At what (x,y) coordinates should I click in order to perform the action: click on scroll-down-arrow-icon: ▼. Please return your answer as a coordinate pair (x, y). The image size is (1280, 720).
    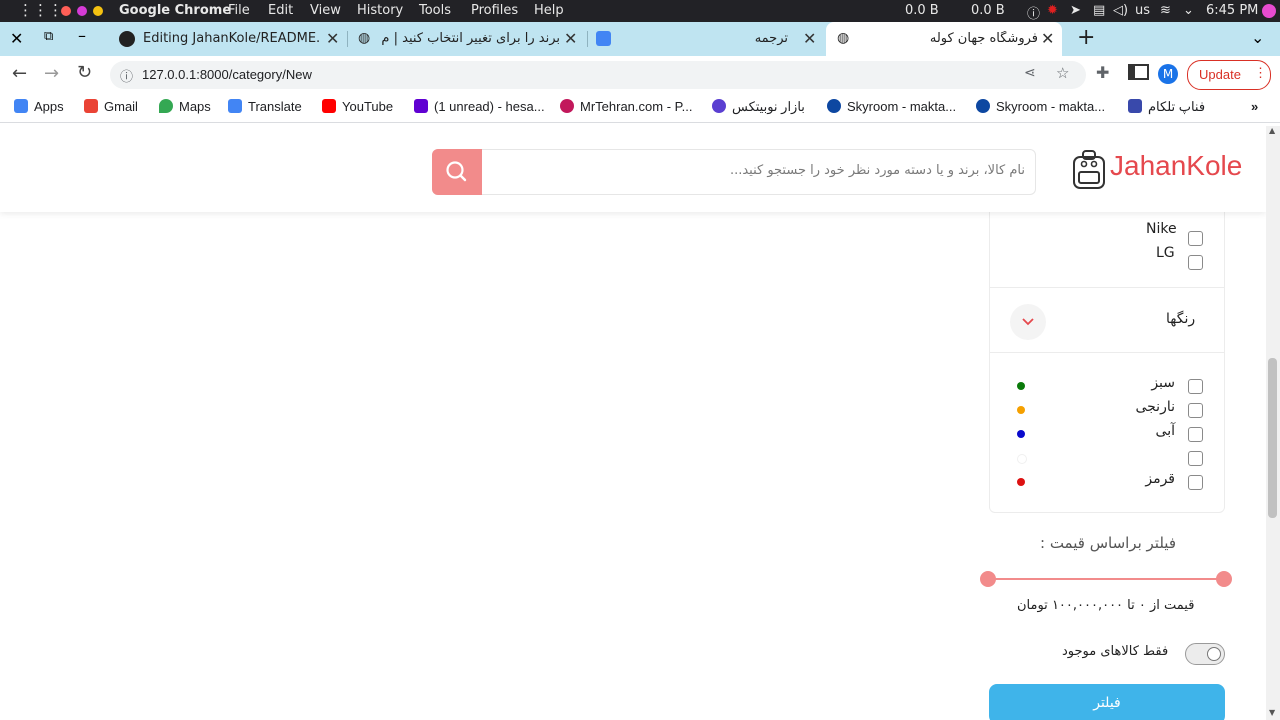
    Looking at the image, I should click on (1272, 712).